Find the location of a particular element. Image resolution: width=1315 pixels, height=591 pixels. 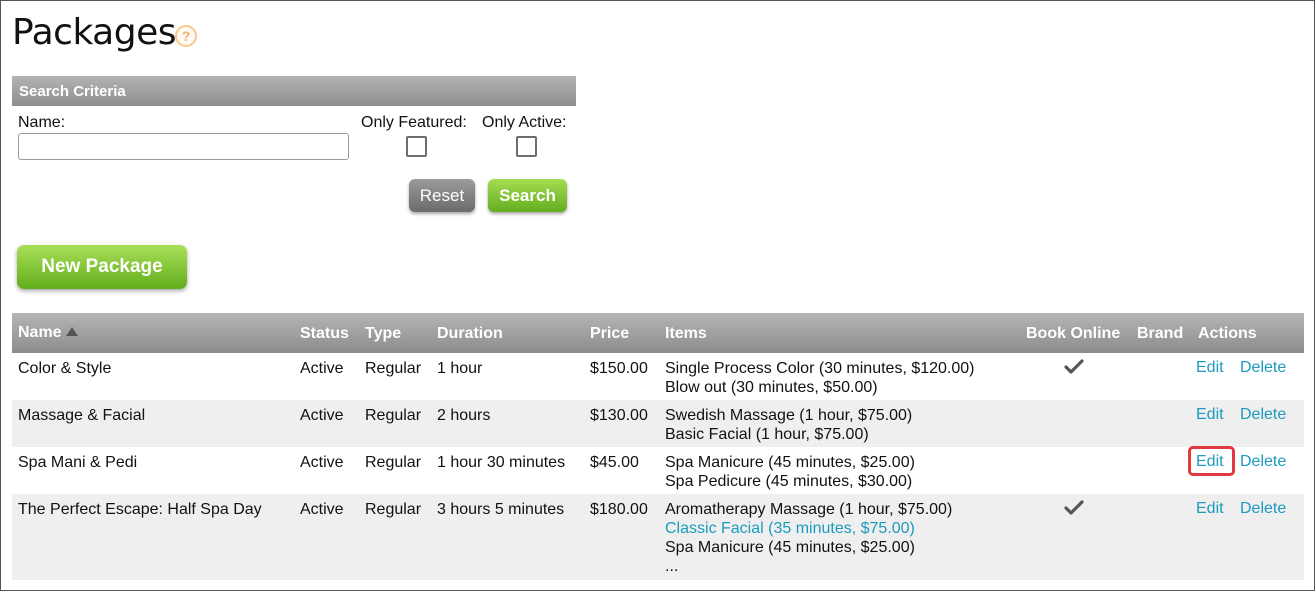

package-duration: 2 hours is located at coordinates (464, 415).